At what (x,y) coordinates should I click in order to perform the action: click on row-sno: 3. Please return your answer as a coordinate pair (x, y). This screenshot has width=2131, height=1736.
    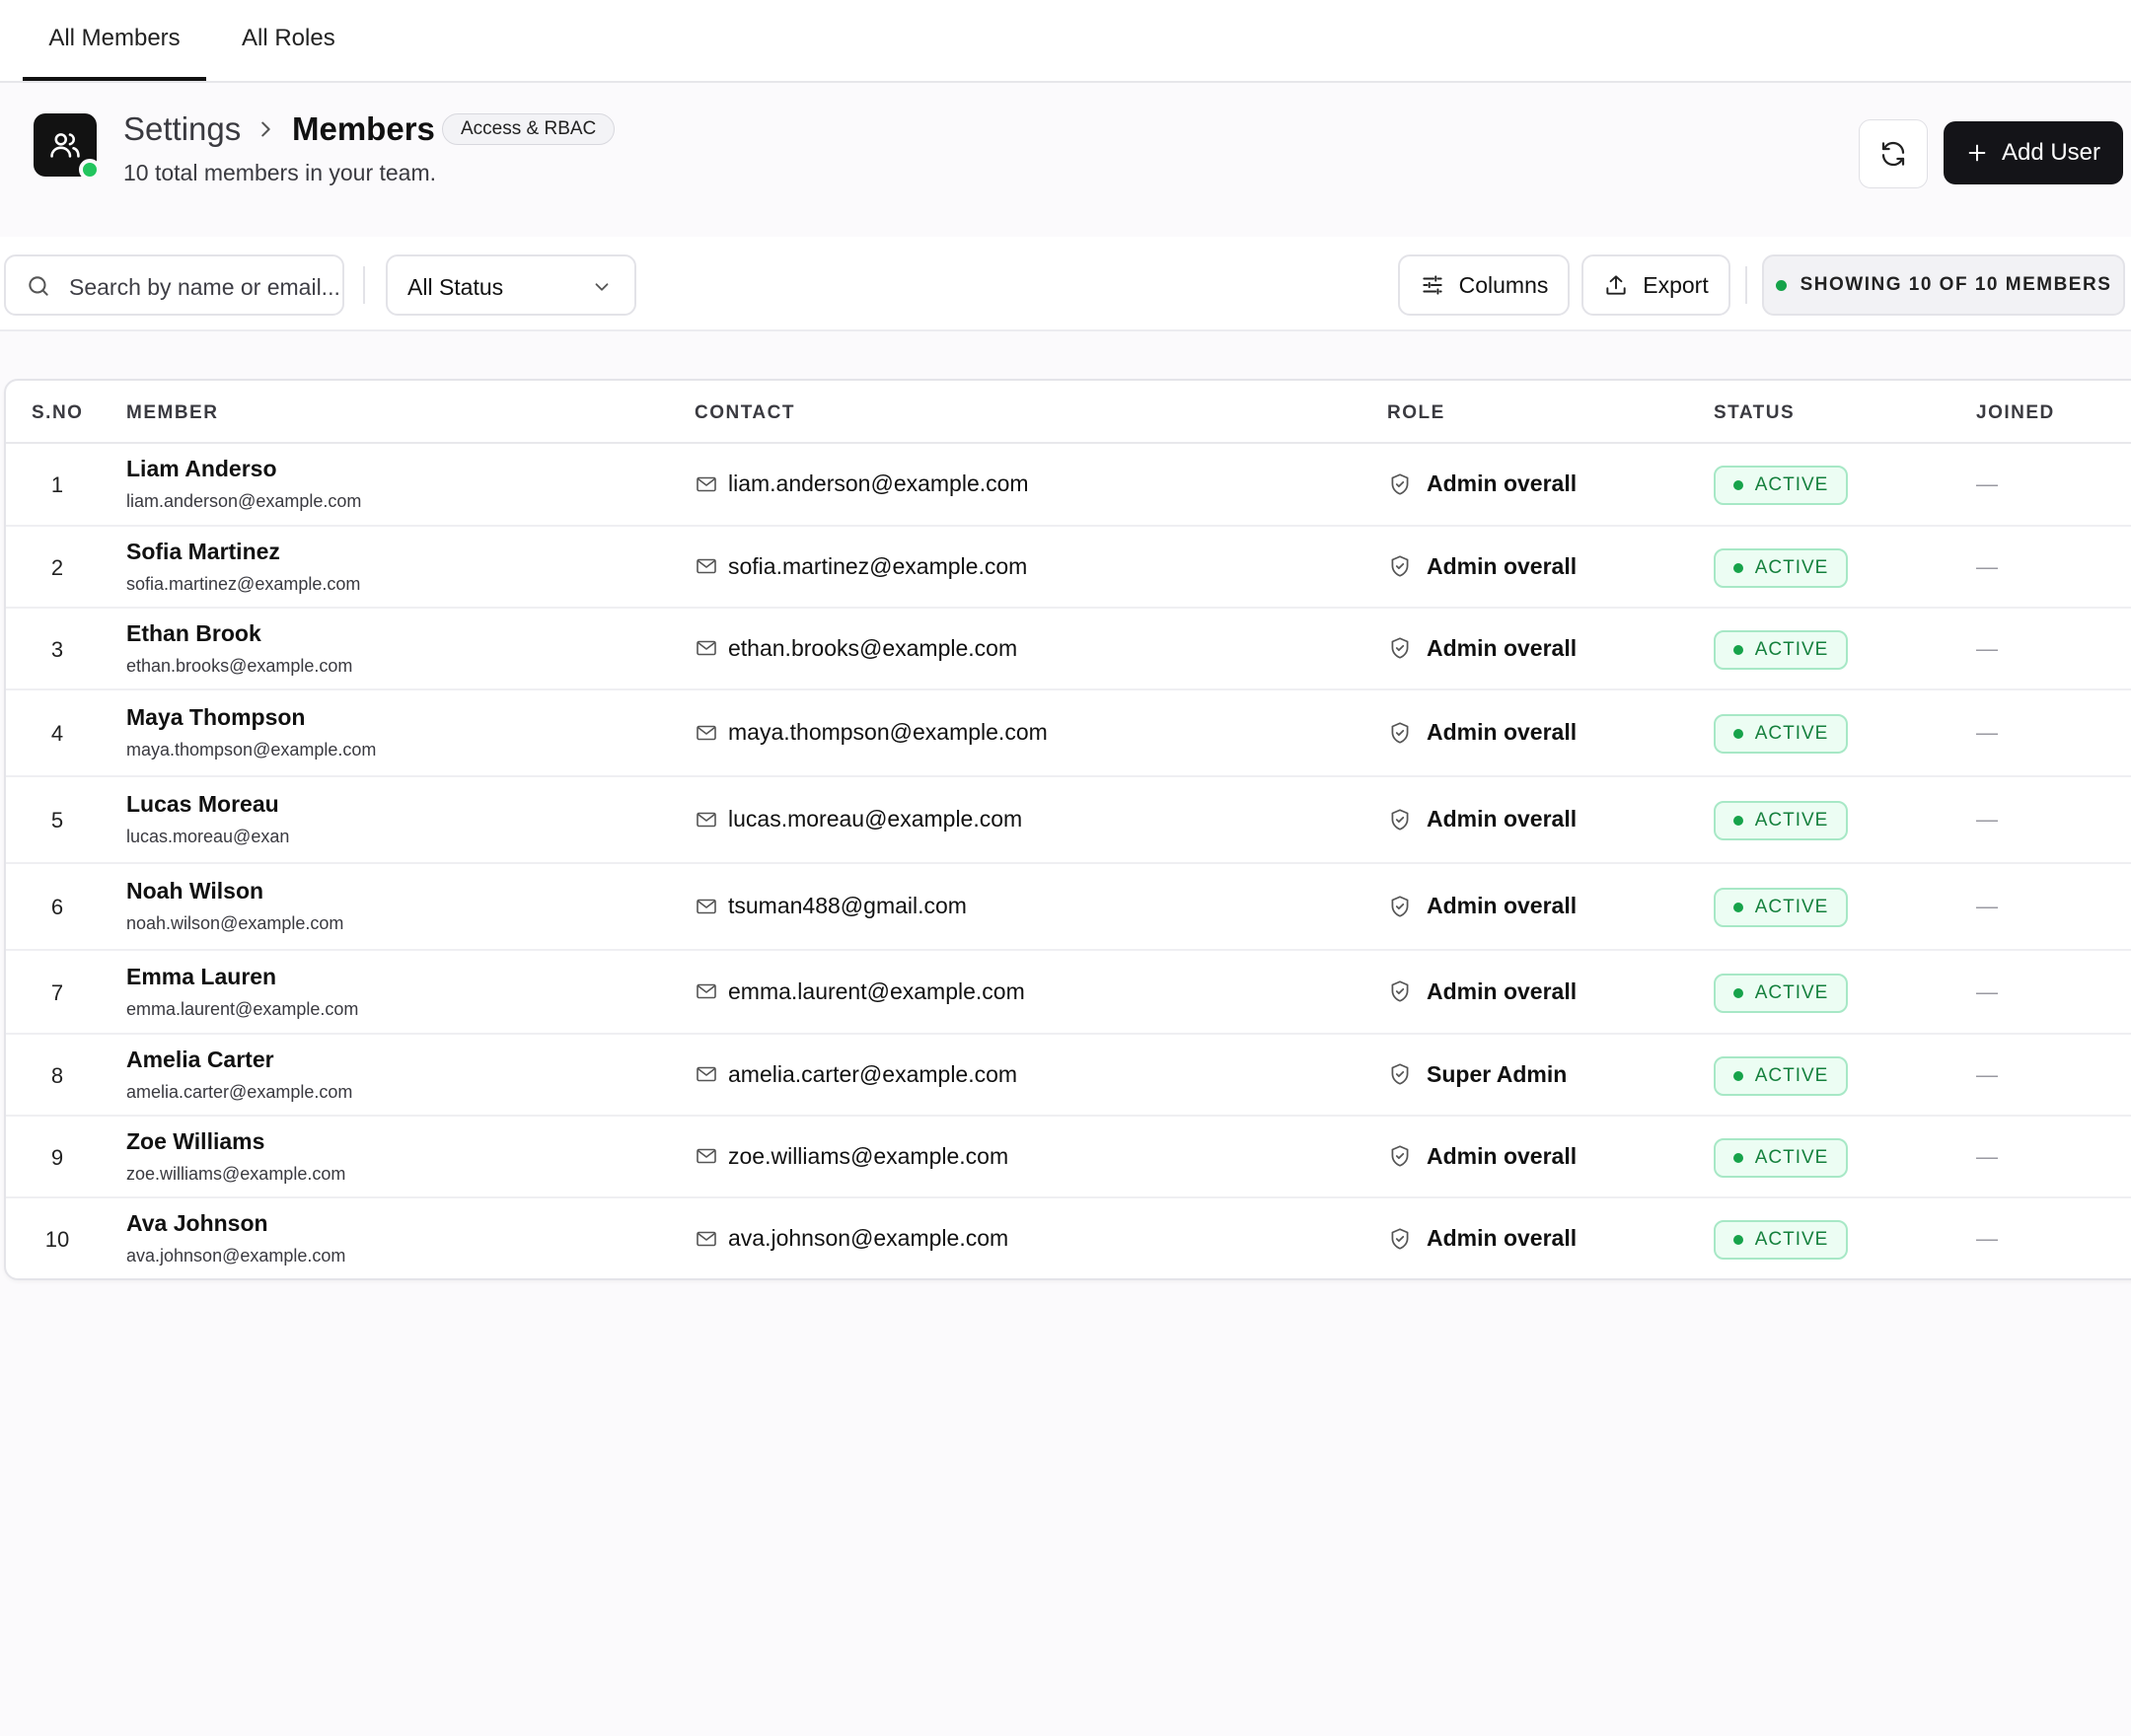
    Looking at the image, I should click on (57, 649).